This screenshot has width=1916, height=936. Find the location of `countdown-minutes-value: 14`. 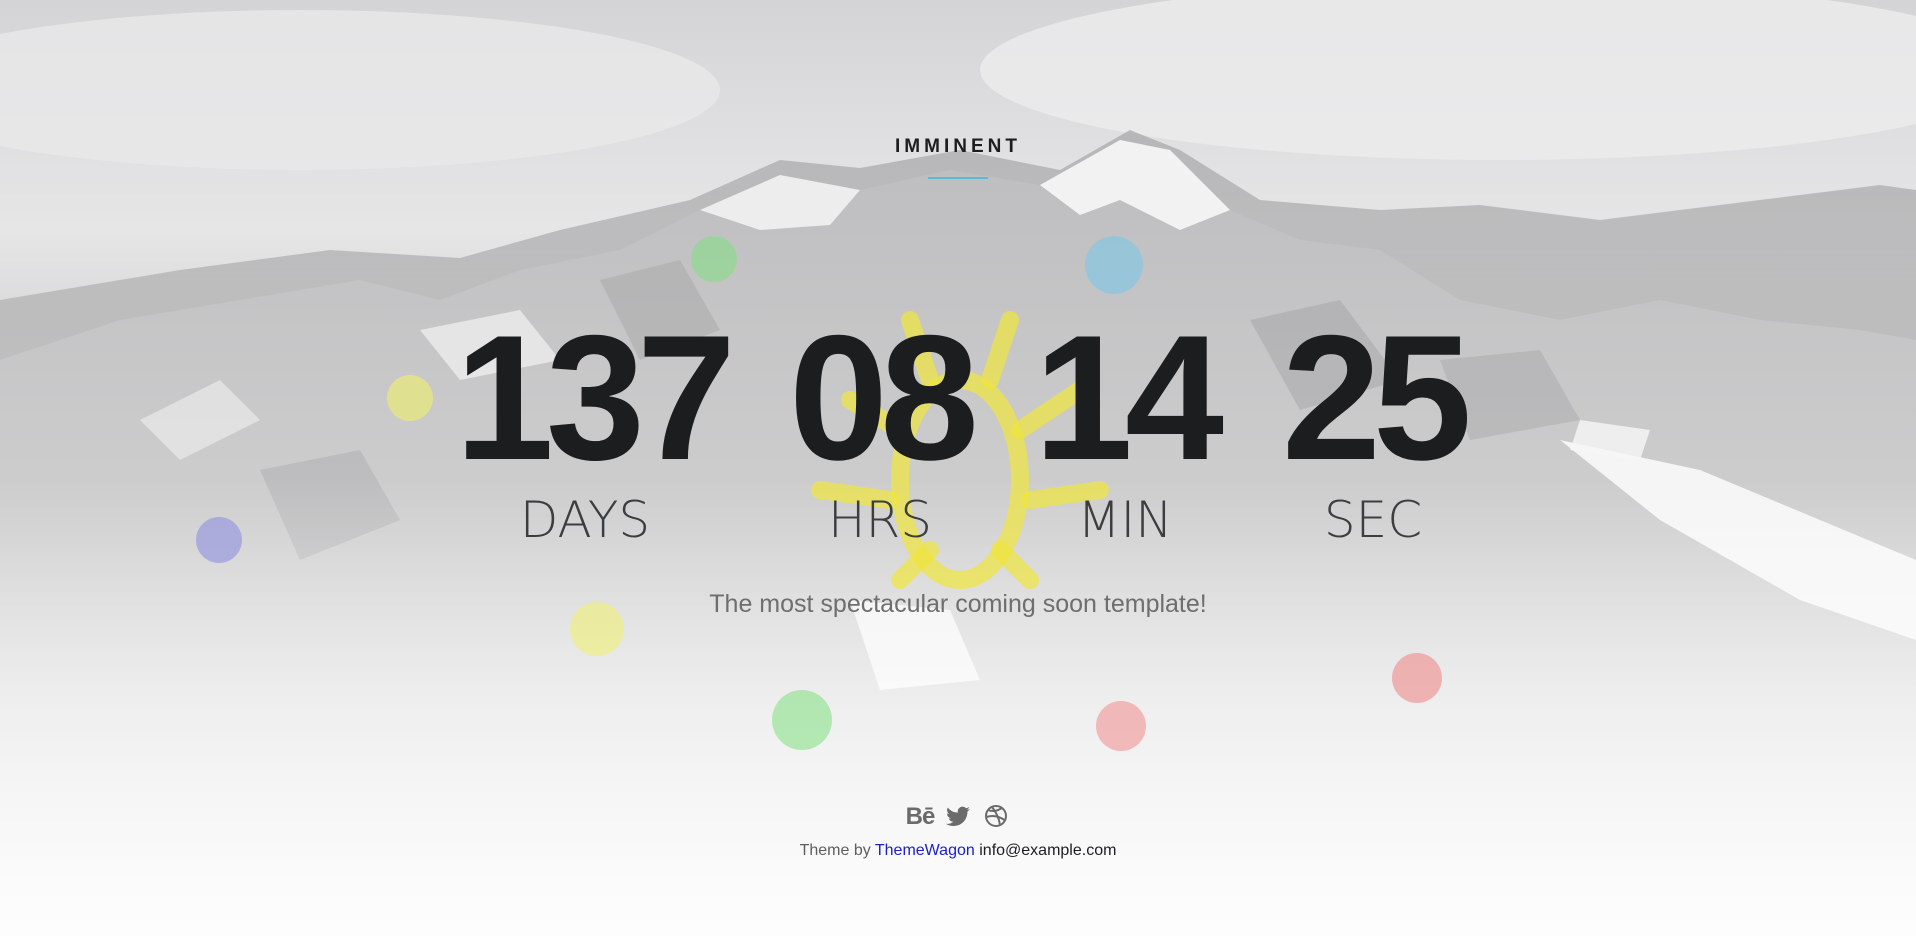

countdown-minutes-value: 14 is located at coordinates (1129, 397).